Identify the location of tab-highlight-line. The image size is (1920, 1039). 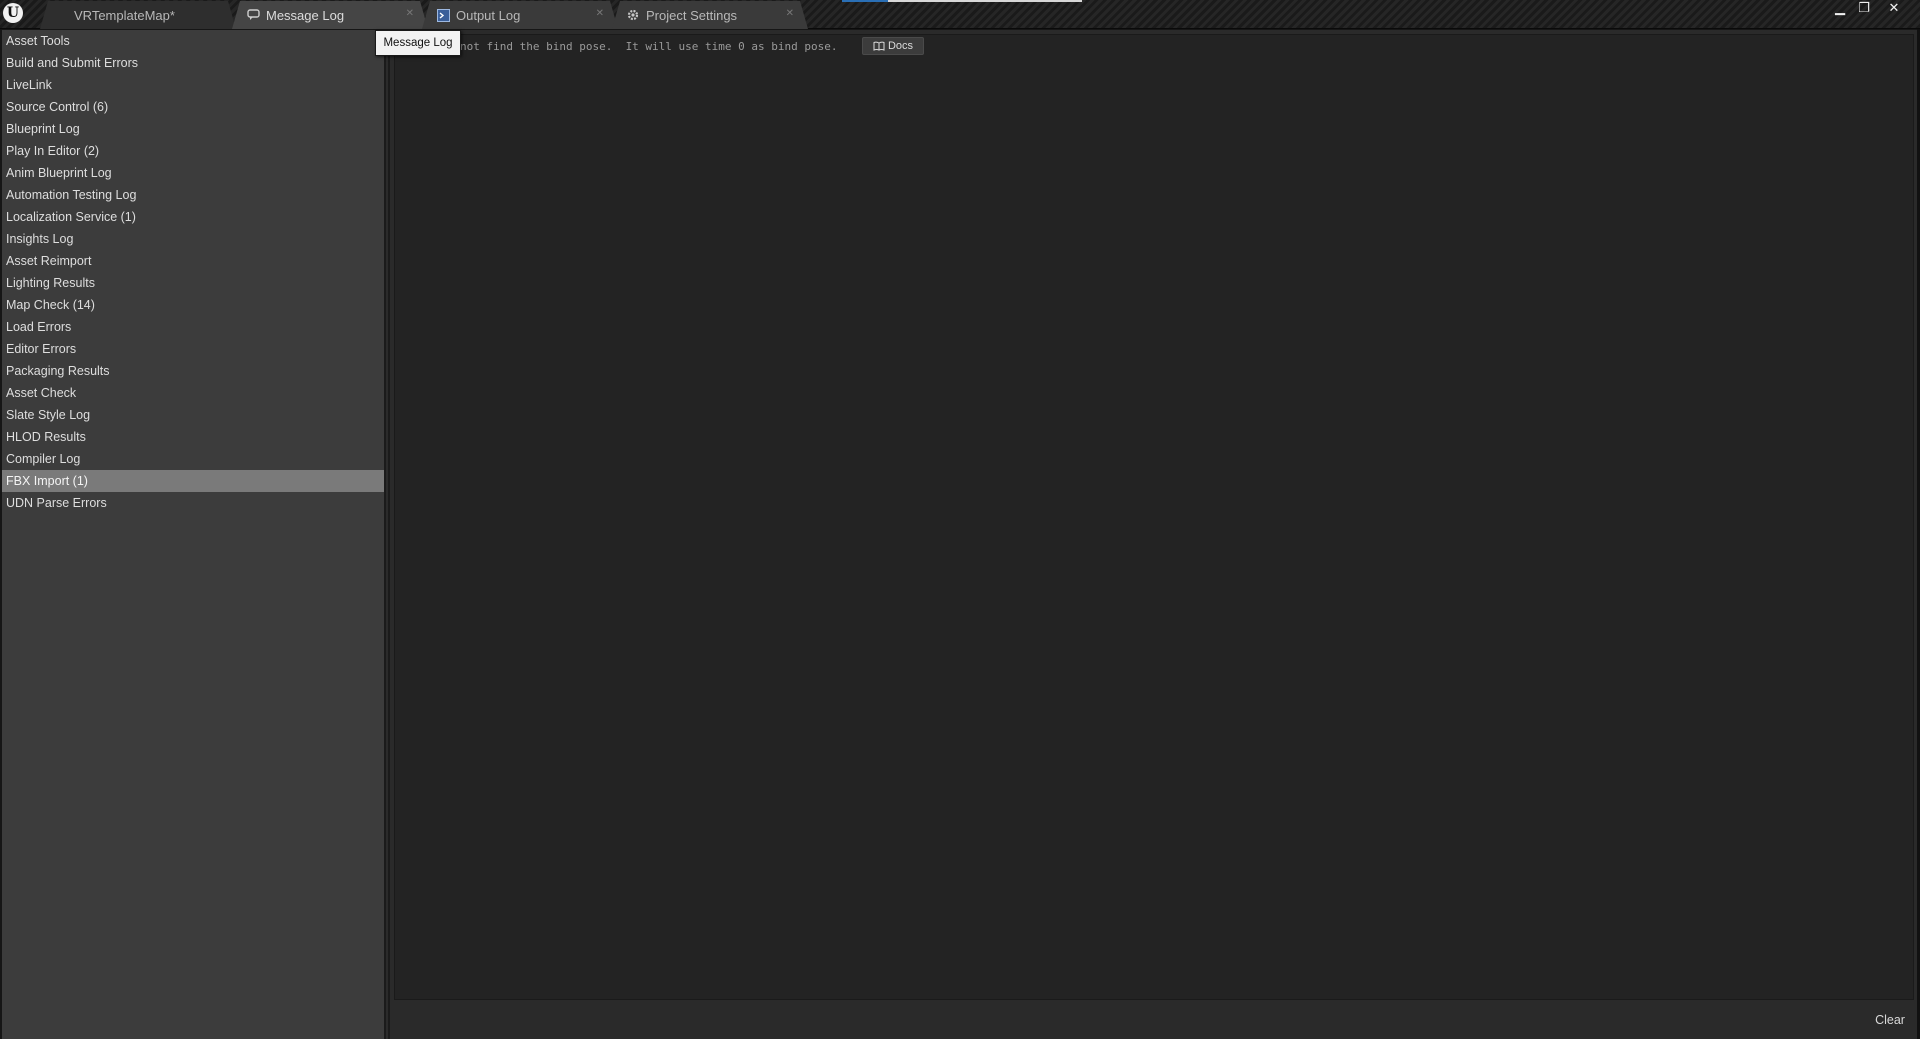
(985, 1).